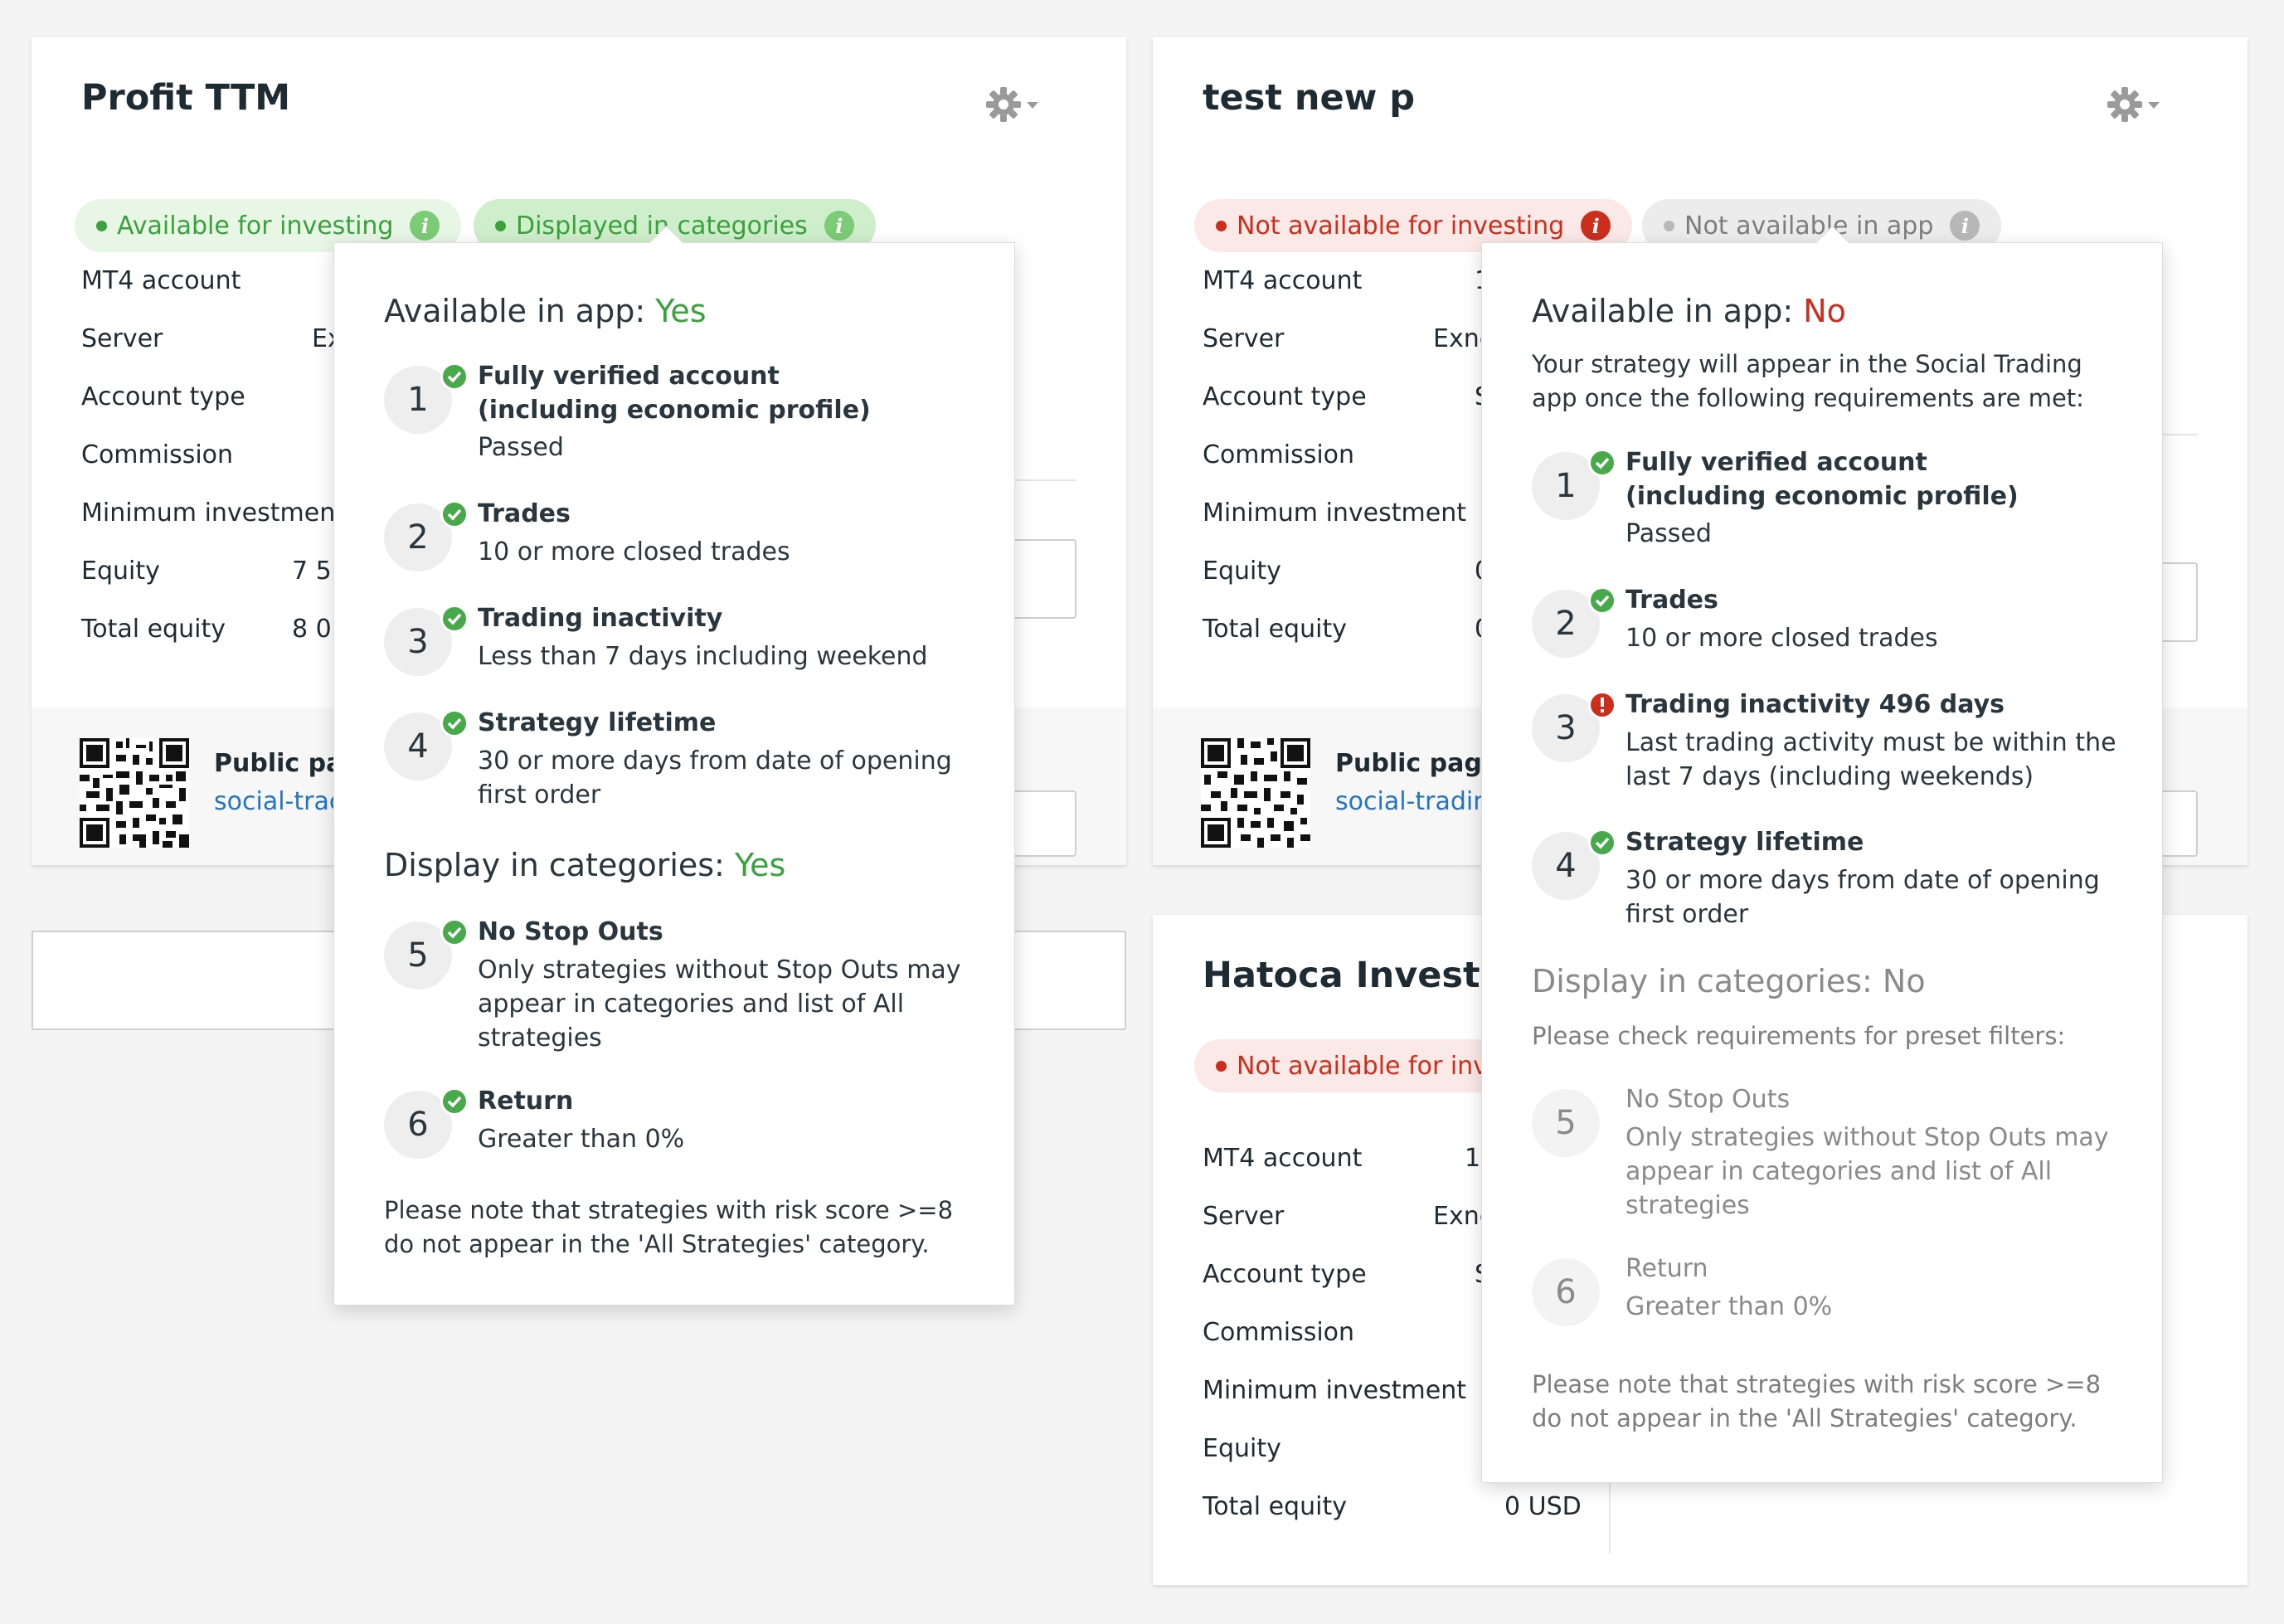 The image size is (2284, 1624). What do you see at coordinates (1687, 914) in the screenshot?
I see `desc-line: first order` at bounding box center [1687, 914].